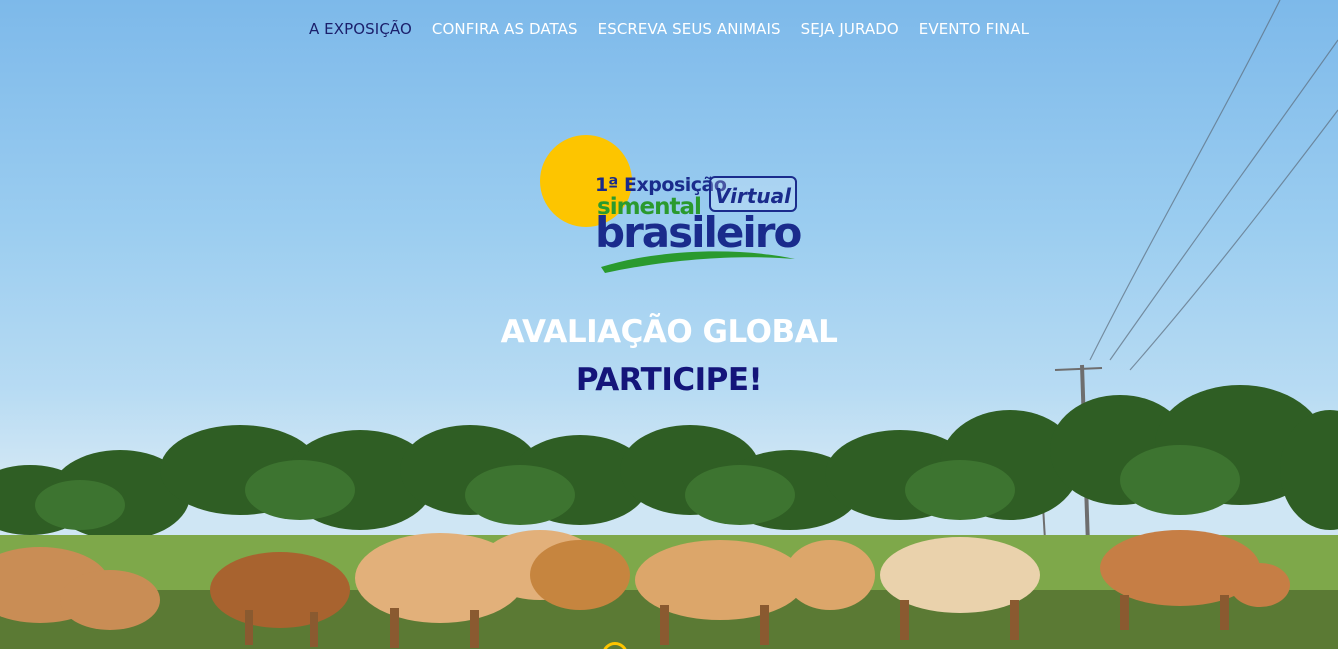 This screenshot has height=649, width=1338. What do you see at coordinates (669, 332) in the screenshot?
I see `hero-title: AVALIAÇÃO GLOBAL` at bounding box center [669, 332].